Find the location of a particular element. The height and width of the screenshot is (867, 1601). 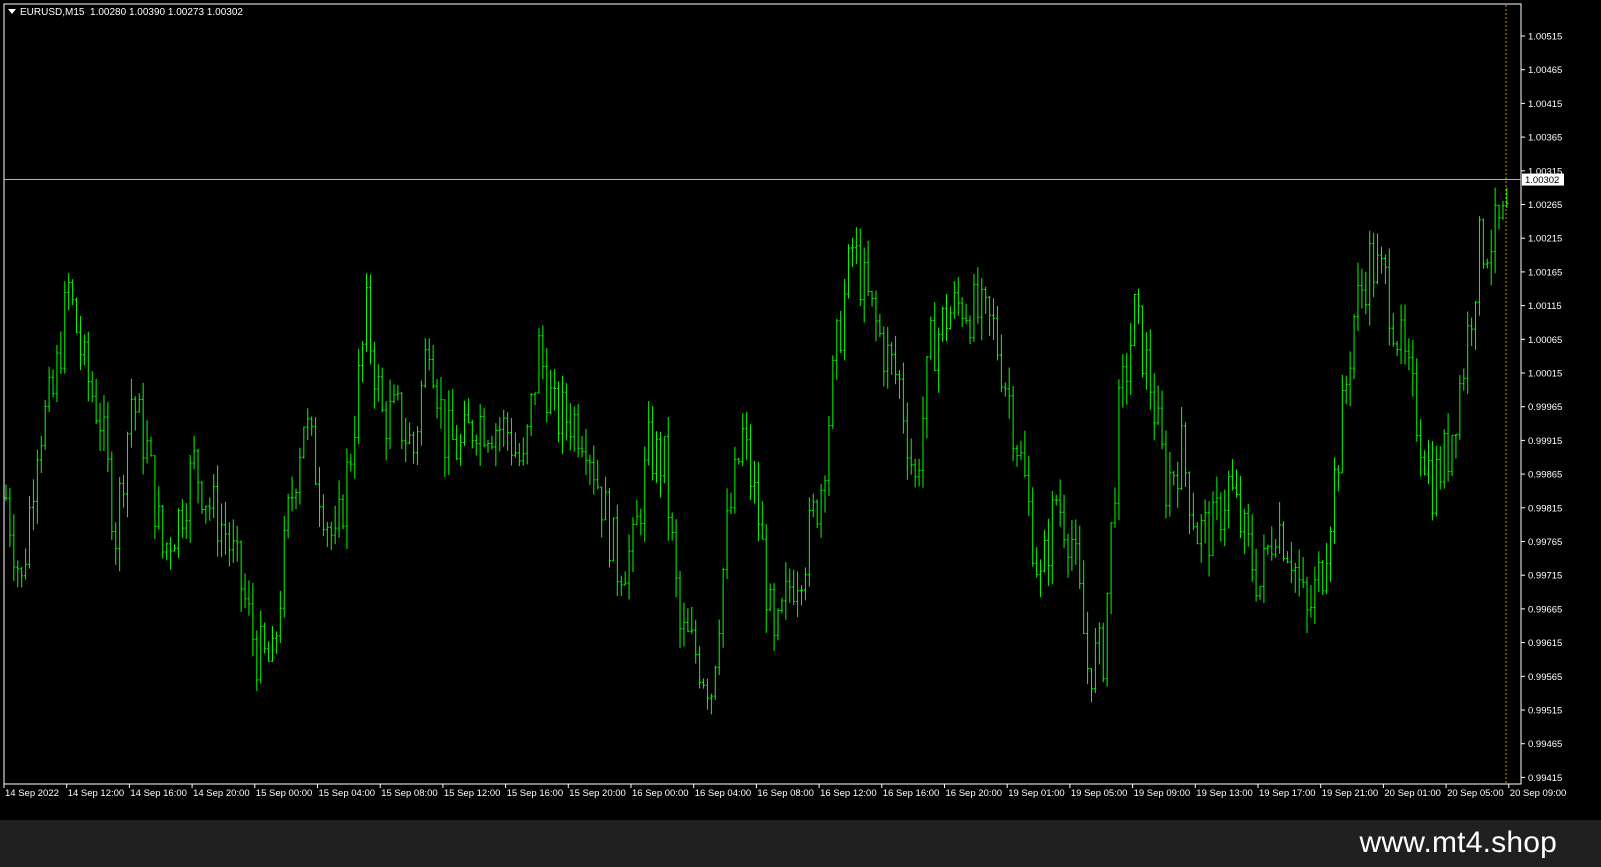

y-tick-label: 1.00415 is located at coordinates (1545, 104).